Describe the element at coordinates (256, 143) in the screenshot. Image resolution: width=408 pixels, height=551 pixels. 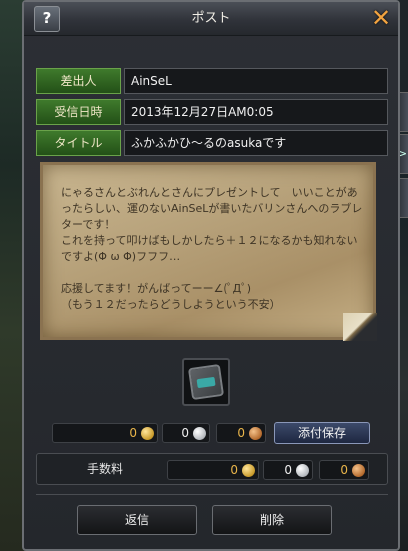
I see `title-value: ふかふかひ～るのasukaです` at that location.